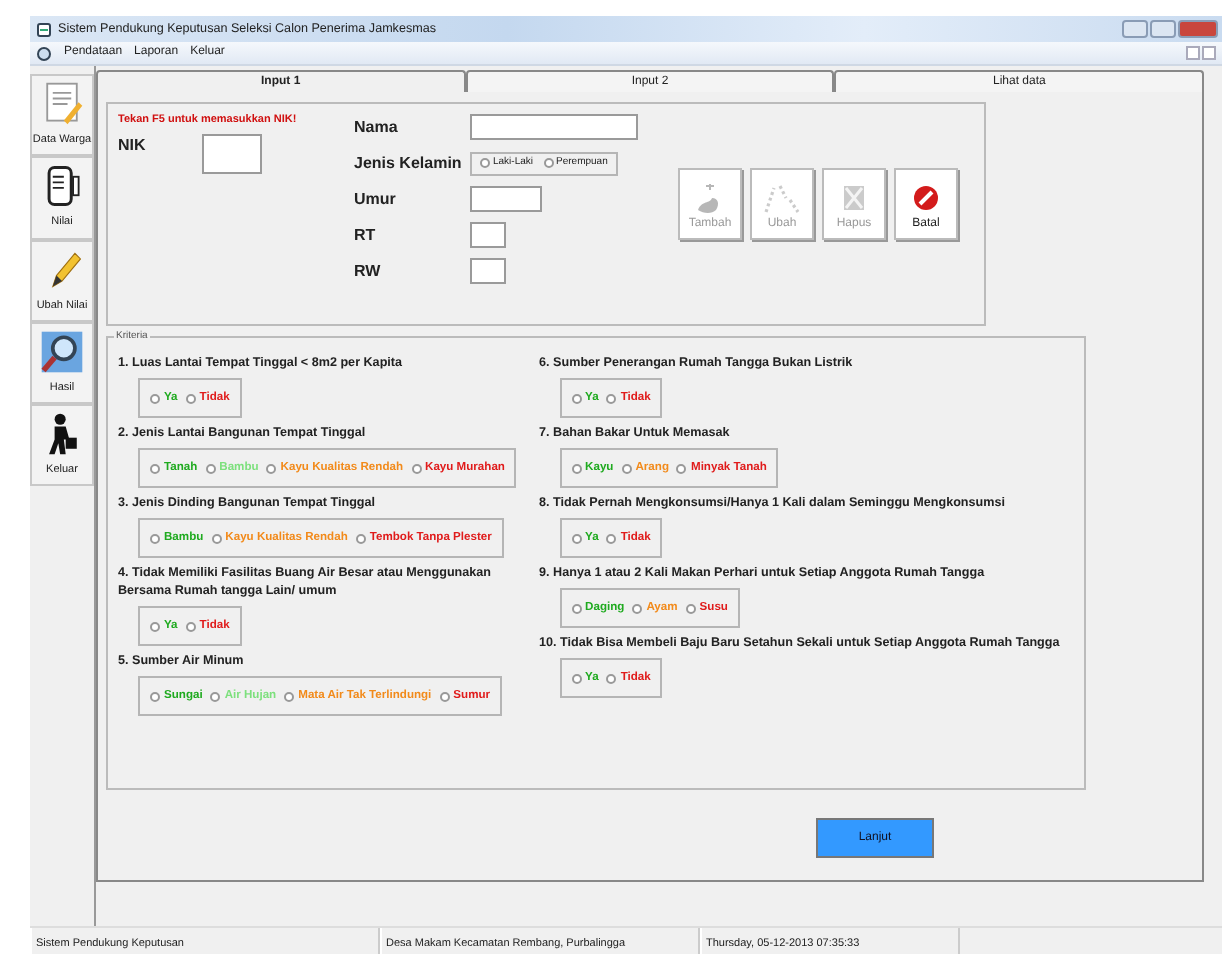 Image resolution: width=1222 pixels, height=954 pixels. I want to click on close-button, so click(1198, 29).